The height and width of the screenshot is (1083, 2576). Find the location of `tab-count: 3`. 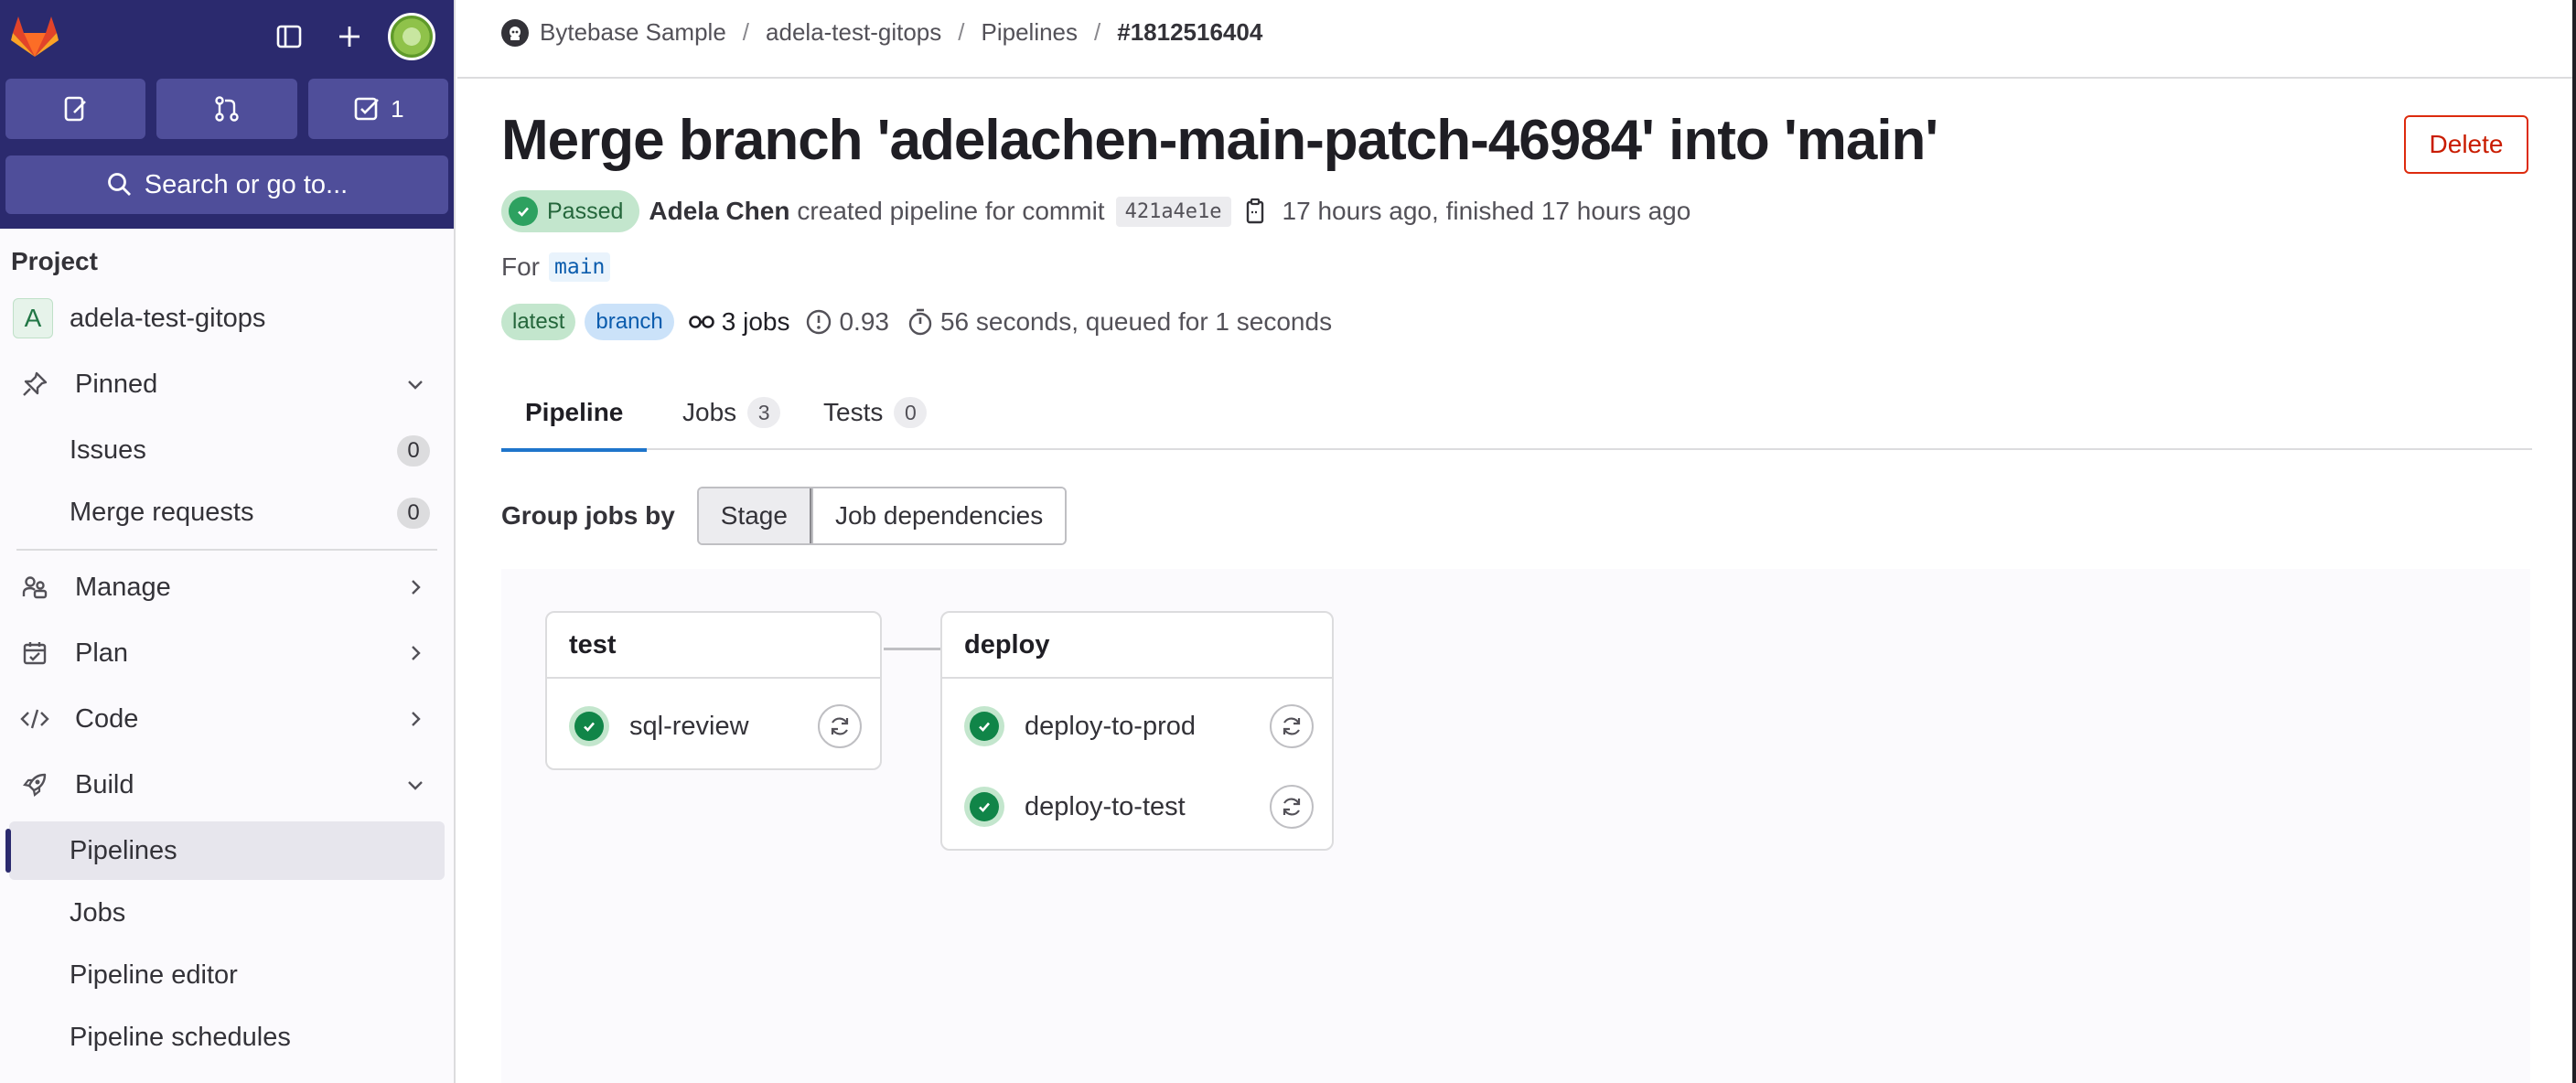

tab-count: 3 is located at coordinates (764, 412).